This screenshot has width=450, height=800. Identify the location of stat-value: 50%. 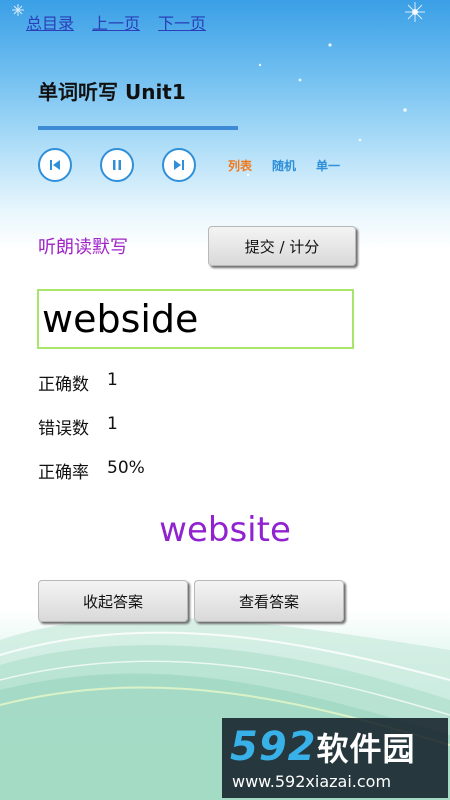
(126, 468).